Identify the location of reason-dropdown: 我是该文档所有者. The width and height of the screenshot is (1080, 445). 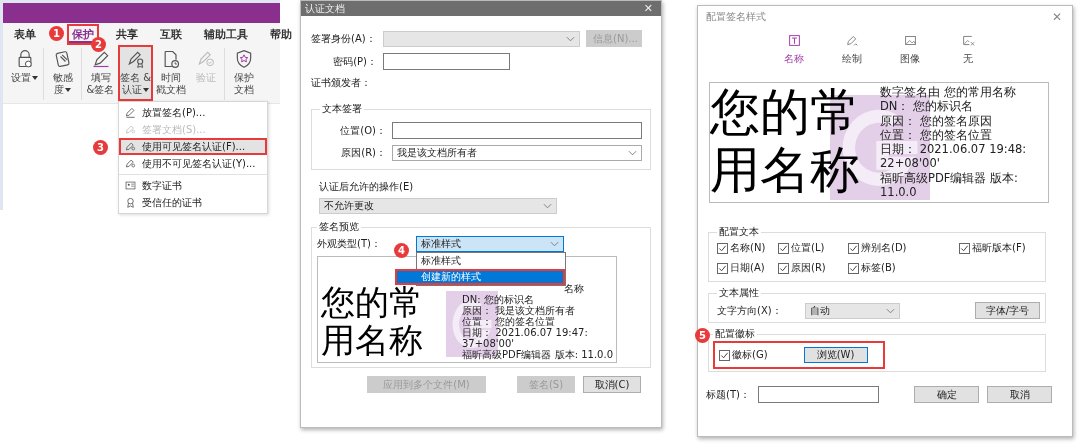
(517, 153).